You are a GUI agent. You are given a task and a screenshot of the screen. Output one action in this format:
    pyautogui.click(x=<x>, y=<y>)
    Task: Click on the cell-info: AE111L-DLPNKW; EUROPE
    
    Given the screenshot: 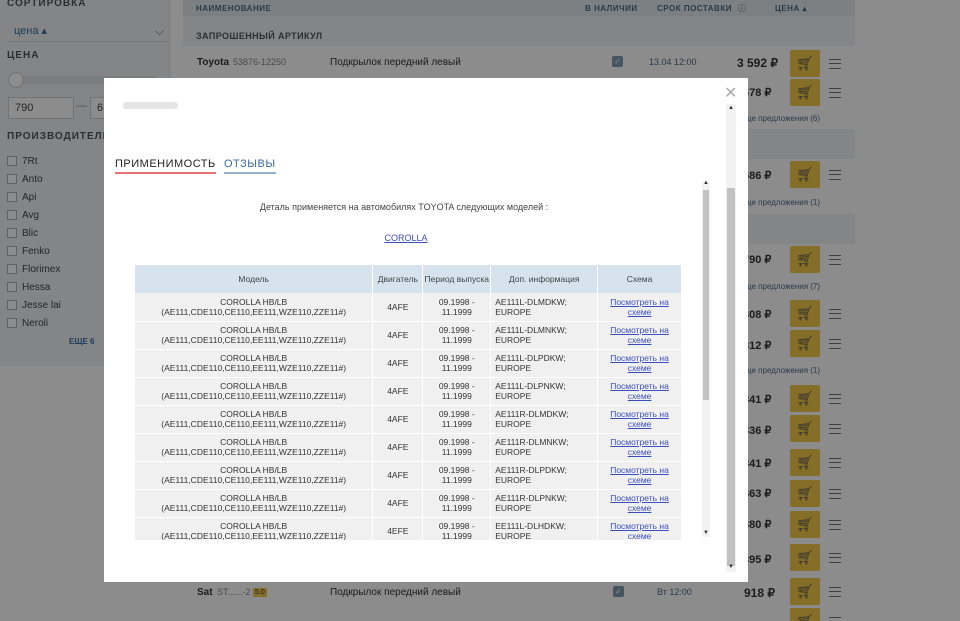 What is the action you would take?
    pyautogui.click(x=544, y=391)
    